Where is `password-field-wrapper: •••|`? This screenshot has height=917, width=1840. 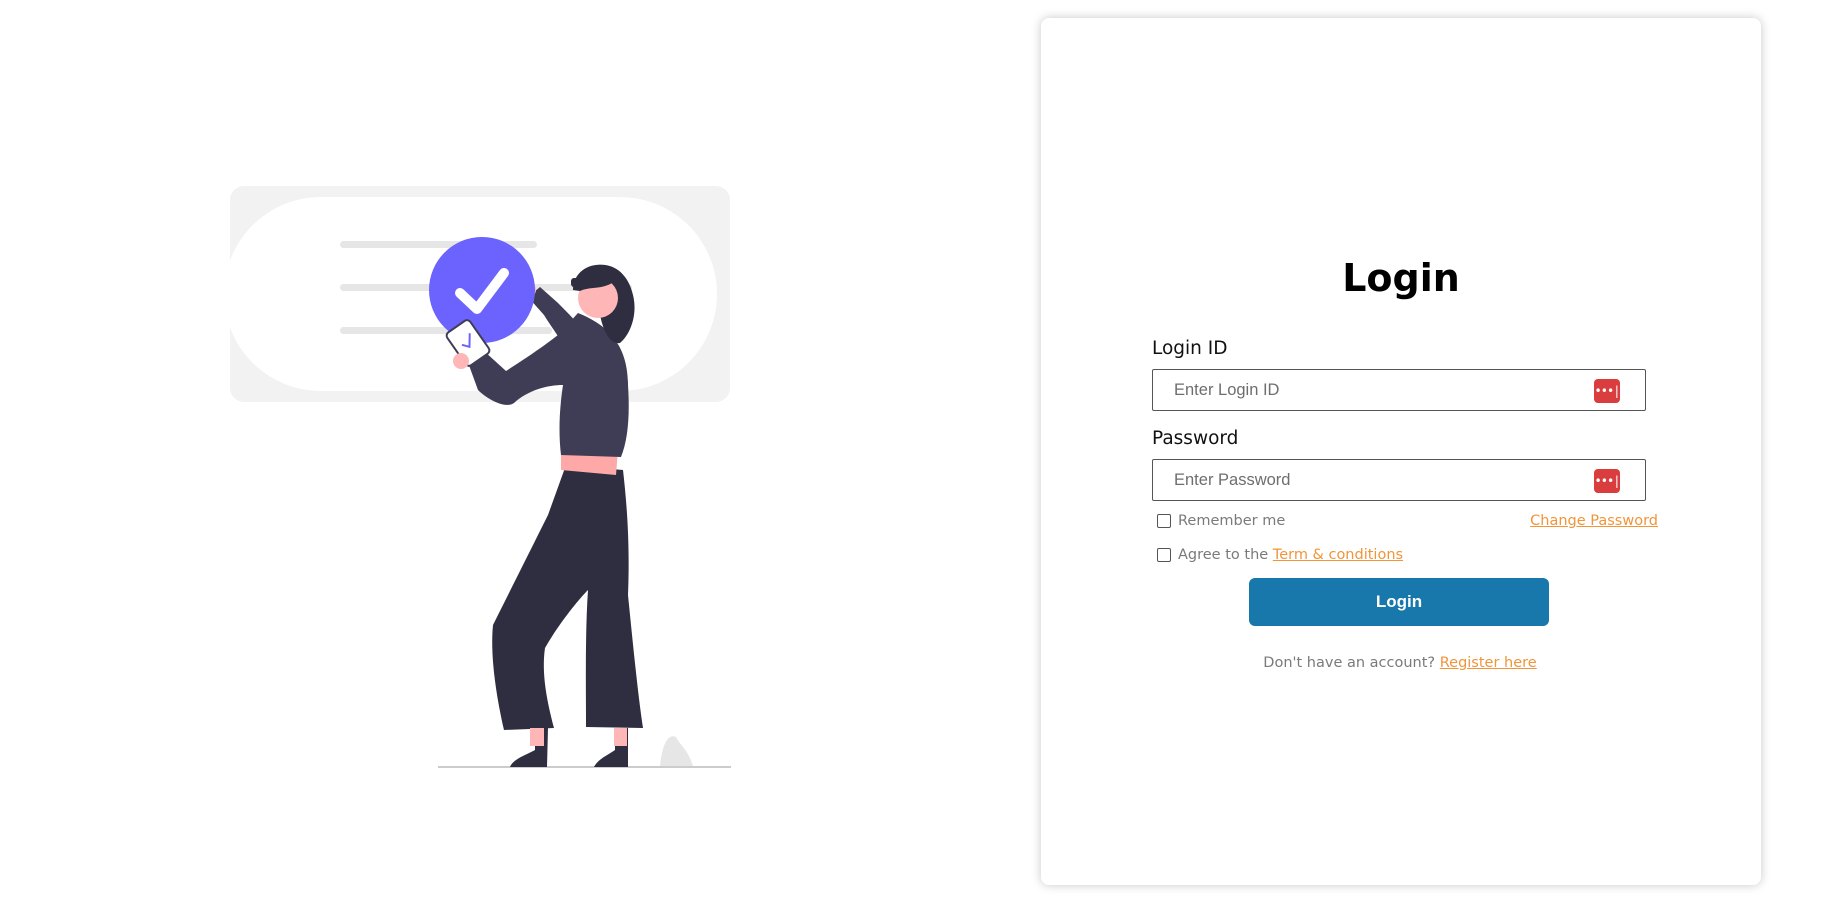 password-field-wrapper: •••| is located at coordinates (1399, 480).